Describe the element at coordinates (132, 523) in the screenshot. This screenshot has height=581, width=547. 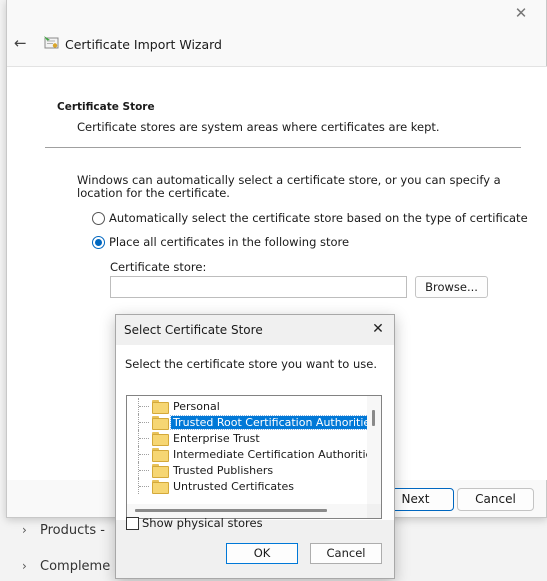
I see `checkbox` at that location.